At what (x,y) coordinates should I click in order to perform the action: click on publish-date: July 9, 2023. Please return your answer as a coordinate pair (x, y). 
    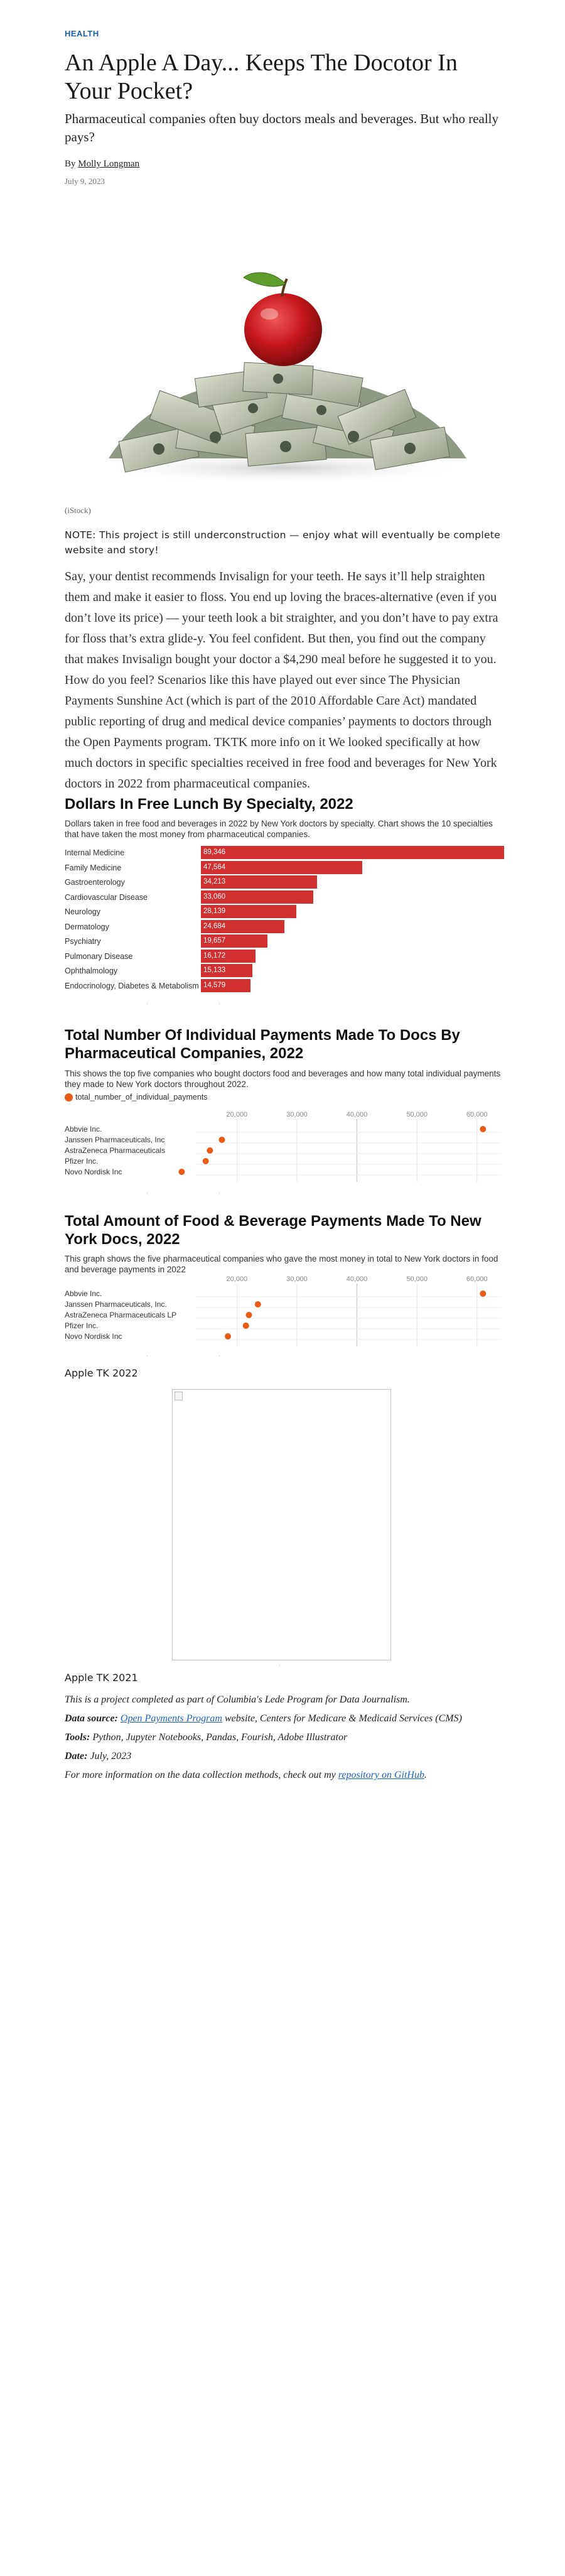
    Looking at the image, I should click on (85, 181).